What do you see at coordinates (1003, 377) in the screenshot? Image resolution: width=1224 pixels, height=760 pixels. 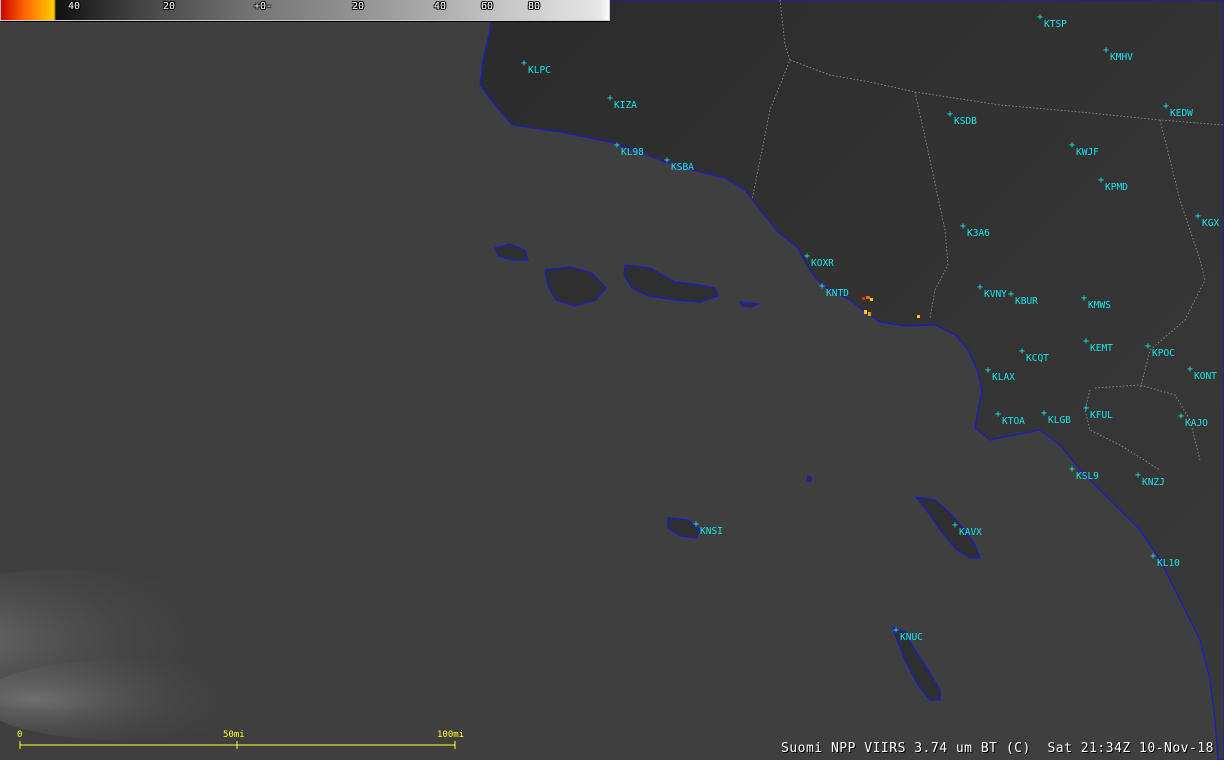 I see `station-label: KLAX` at bounding box center [1003, 377].